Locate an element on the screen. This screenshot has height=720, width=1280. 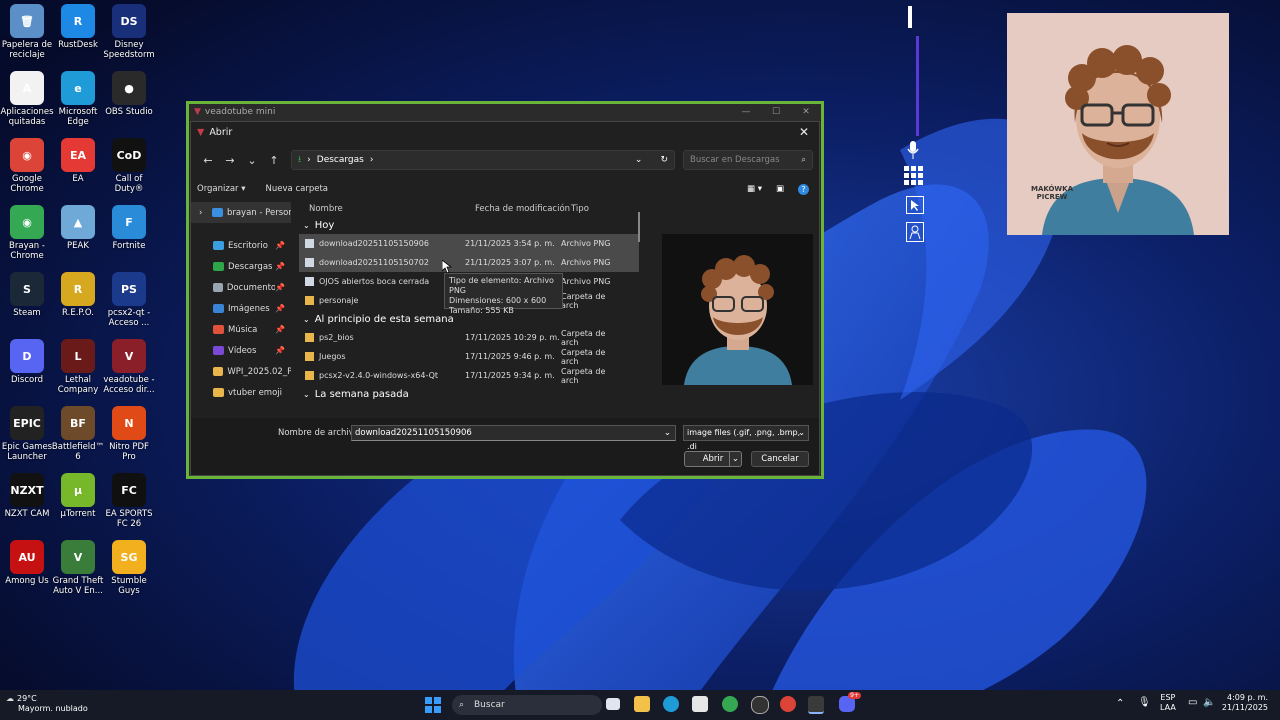
nav-item: Música 📌 is located at coordinates (241, 329).